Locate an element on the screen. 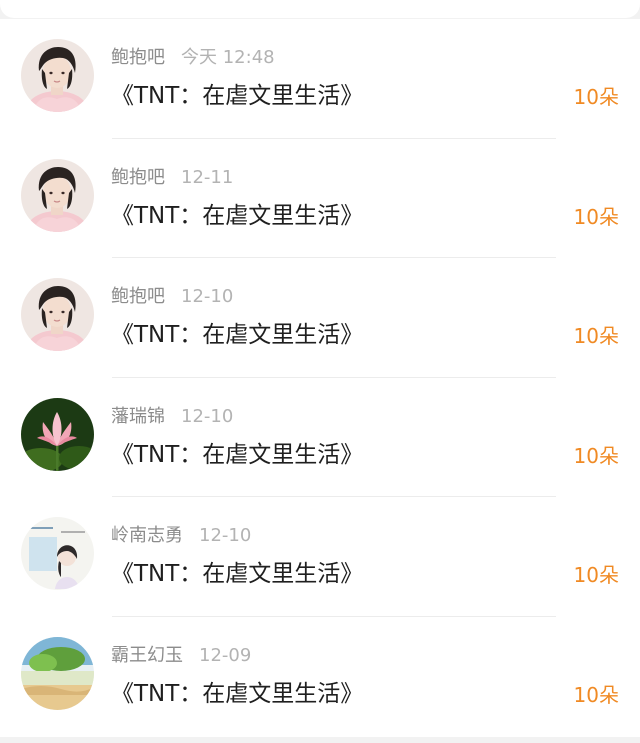 This screenshot has height=743, width=640. lotus-flower-avatar-image is located at coordinates (57, 434).